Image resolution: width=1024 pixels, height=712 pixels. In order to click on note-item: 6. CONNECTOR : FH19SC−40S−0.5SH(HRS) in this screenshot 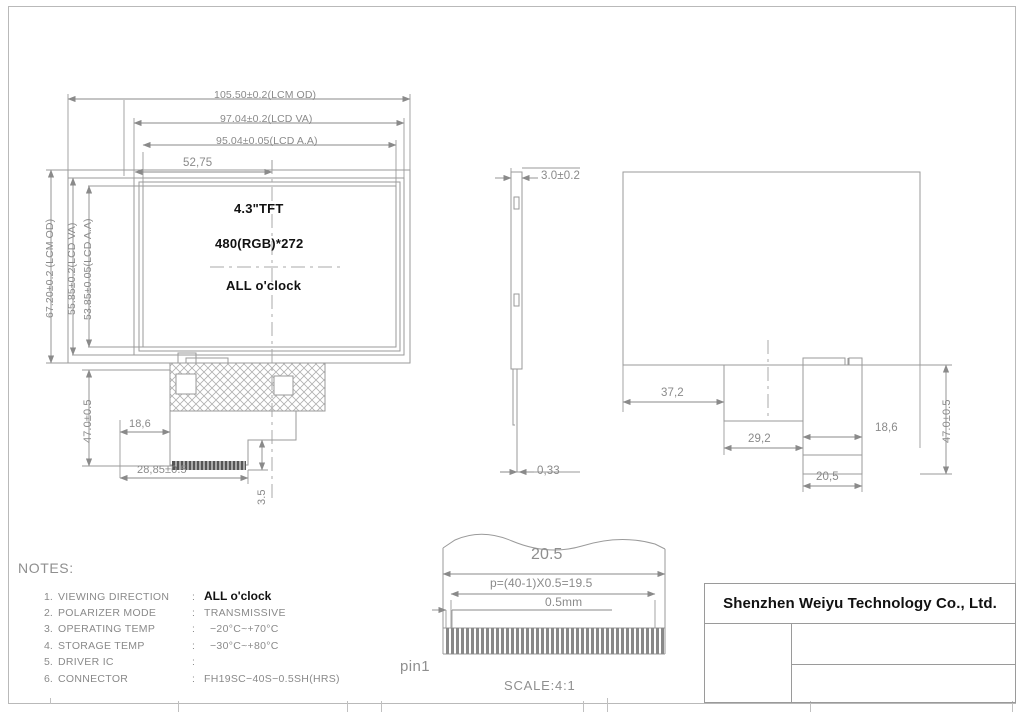, I will do `click(192, 679)`.